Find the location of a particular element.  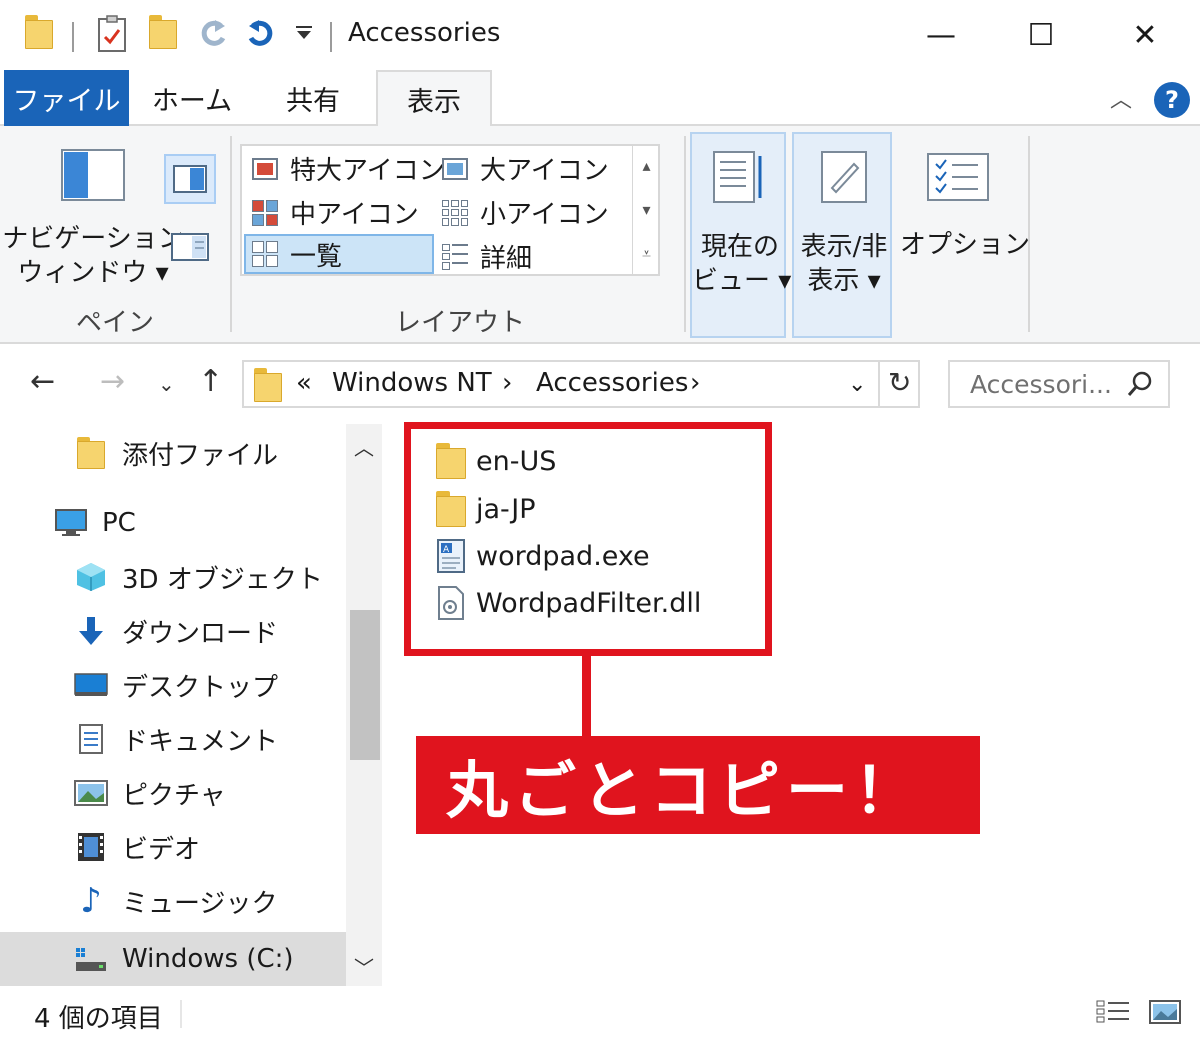

layout-small-icons: 小アイコン is located at coordinates (525, 212).